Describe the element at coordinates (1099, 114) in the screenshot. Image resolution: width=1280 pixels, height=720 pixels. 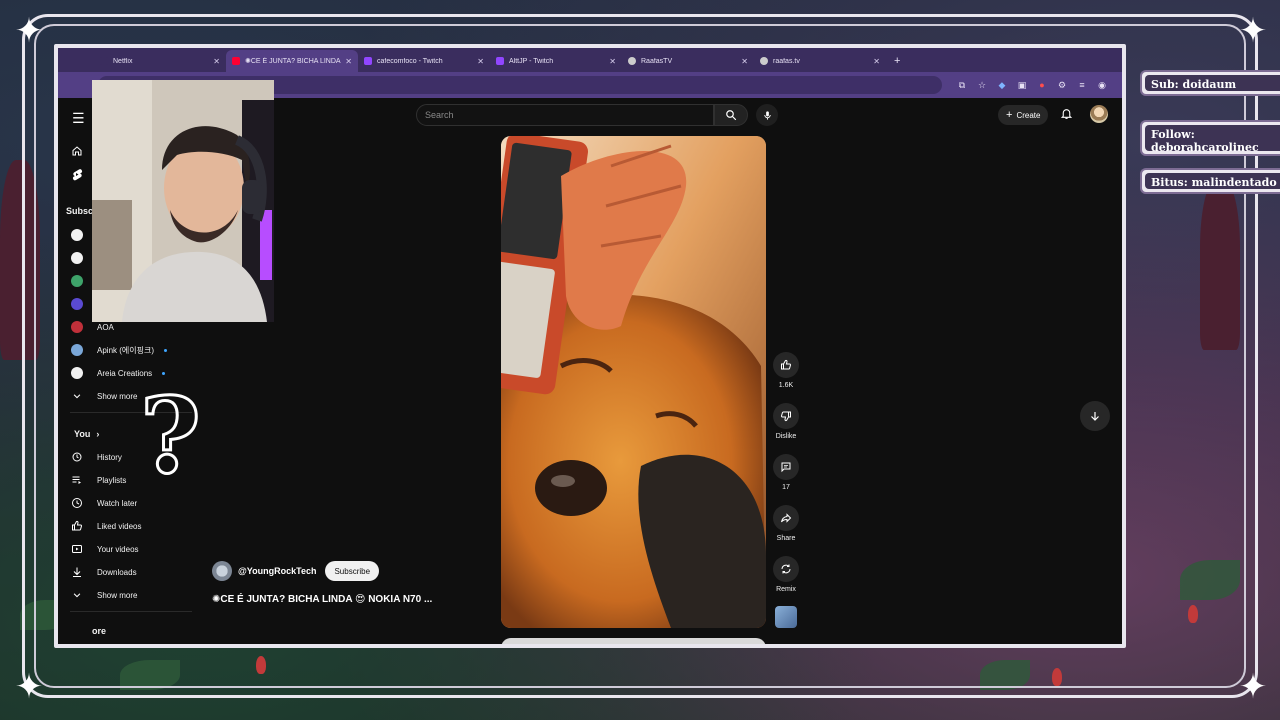
I see `account-avatar` at that location.